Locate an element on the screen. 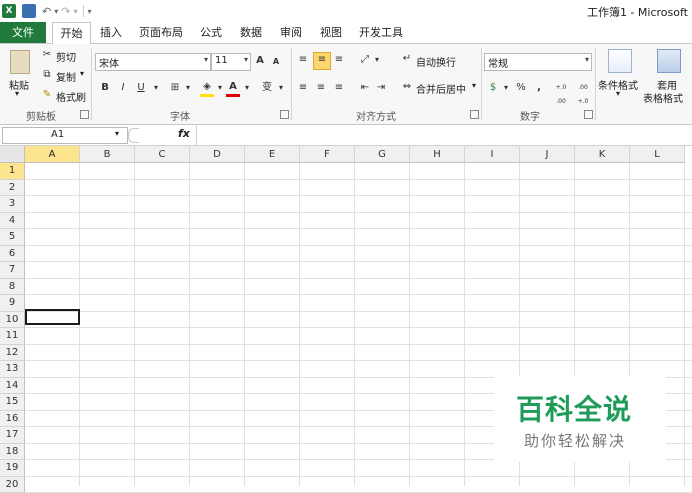  format-painter-icon: ✎ is located at coordinates (47, 95).